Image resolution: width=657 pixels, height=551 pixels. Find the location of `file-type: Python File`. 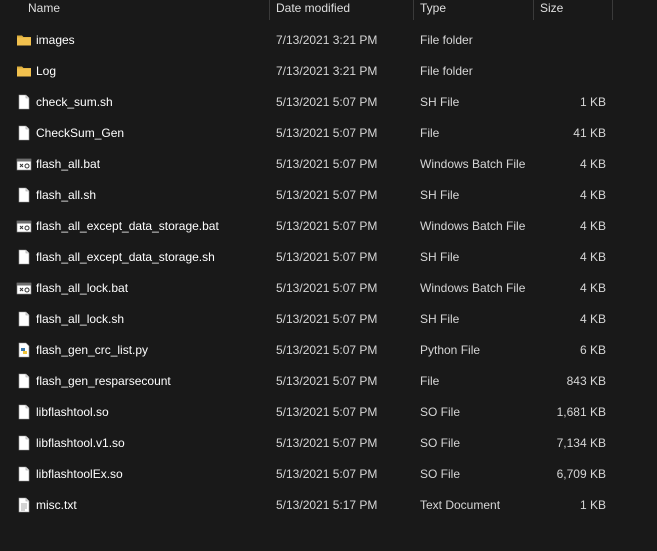

file-type: Python File is located at coordinates (450, 350).